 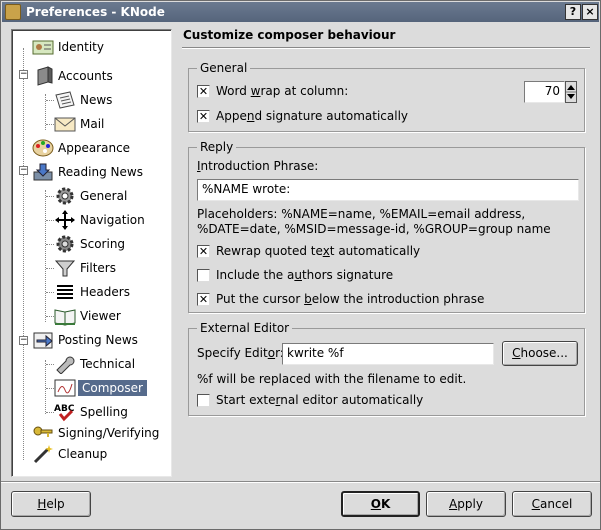 What do you see at coordinates (103, 244) in the screenshot?
I see `tree-item-label: Scoring` at bounding box center [103, 244].